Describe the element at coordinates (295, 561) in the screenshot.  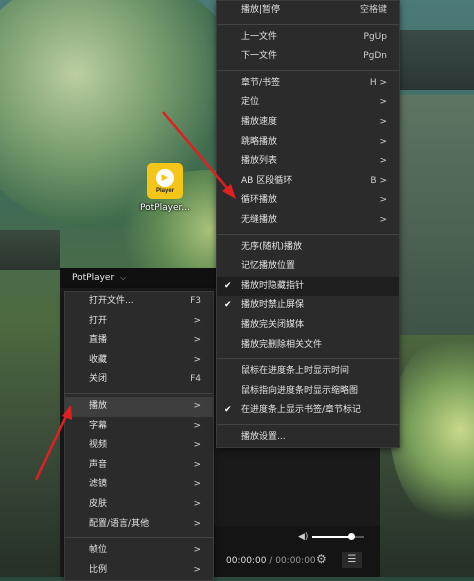
I see `time-duration: 00:00:00` at that location.